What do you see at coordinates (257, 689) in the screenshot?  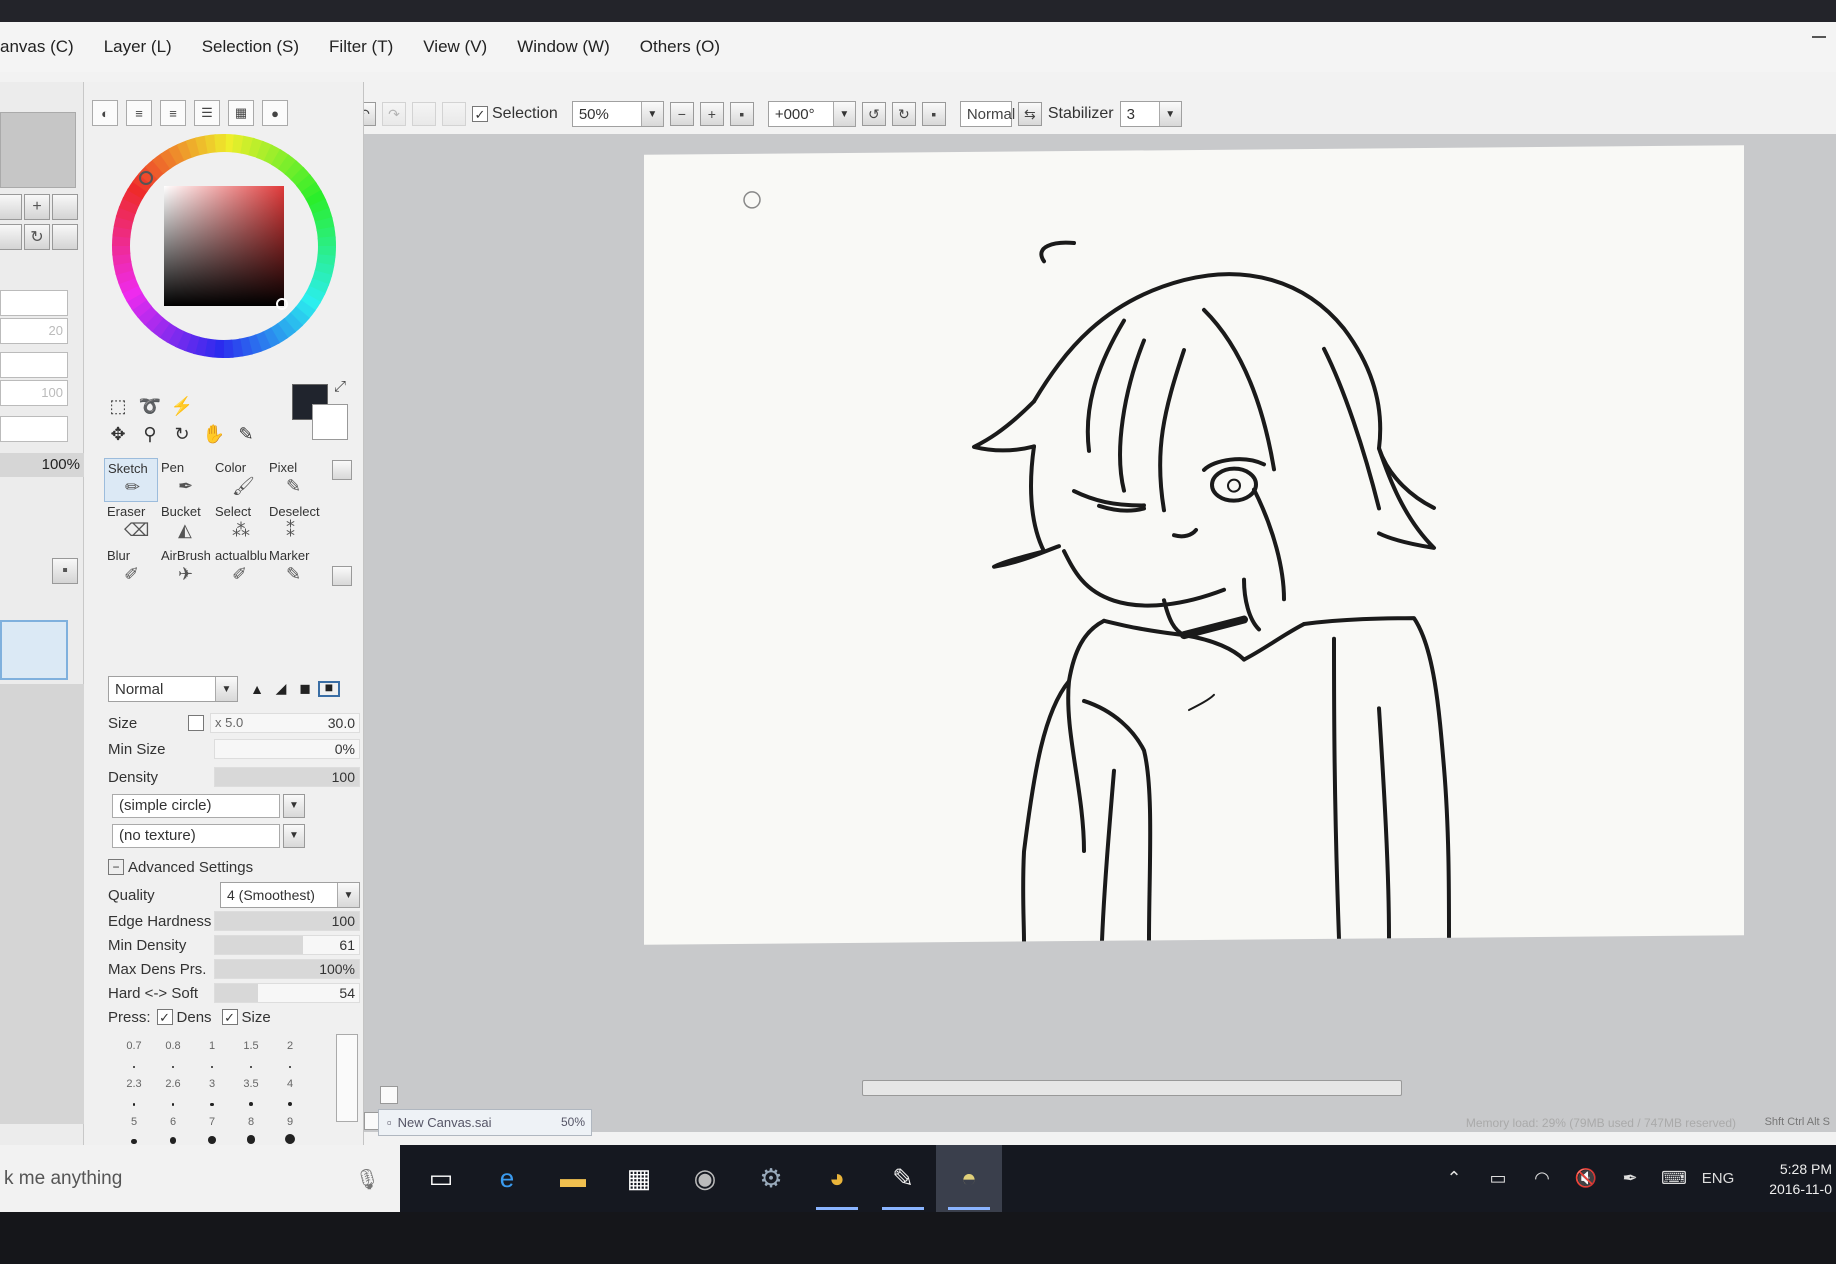 I see `tip-shape-1: ▲` at bounding box center [257, 689].